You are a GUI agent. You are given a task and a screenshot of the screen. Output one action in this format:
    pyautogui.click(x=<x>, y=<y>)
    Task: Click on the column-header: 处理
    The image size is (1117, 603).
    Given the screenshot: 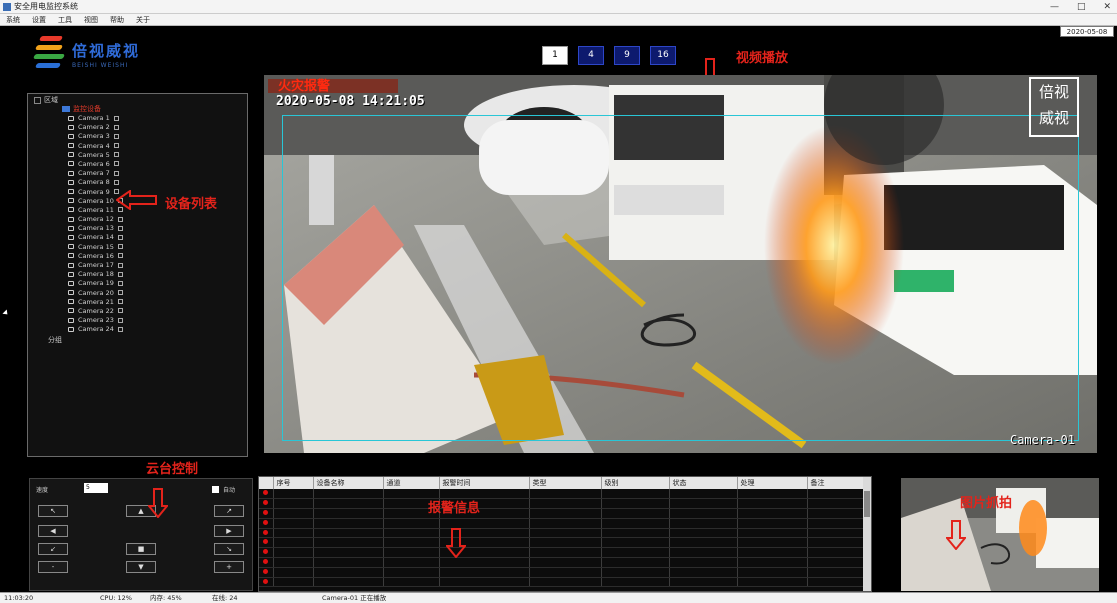 What is the action you would take?
    pyautogui.click(x=772, y=483)
    